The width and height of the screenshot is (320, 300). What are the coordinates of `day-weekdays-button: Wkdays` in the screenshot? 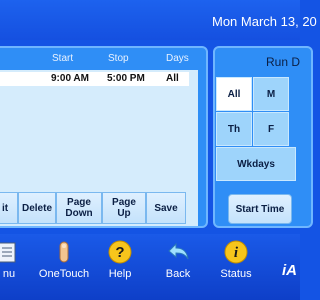 It's located at (256, 164).